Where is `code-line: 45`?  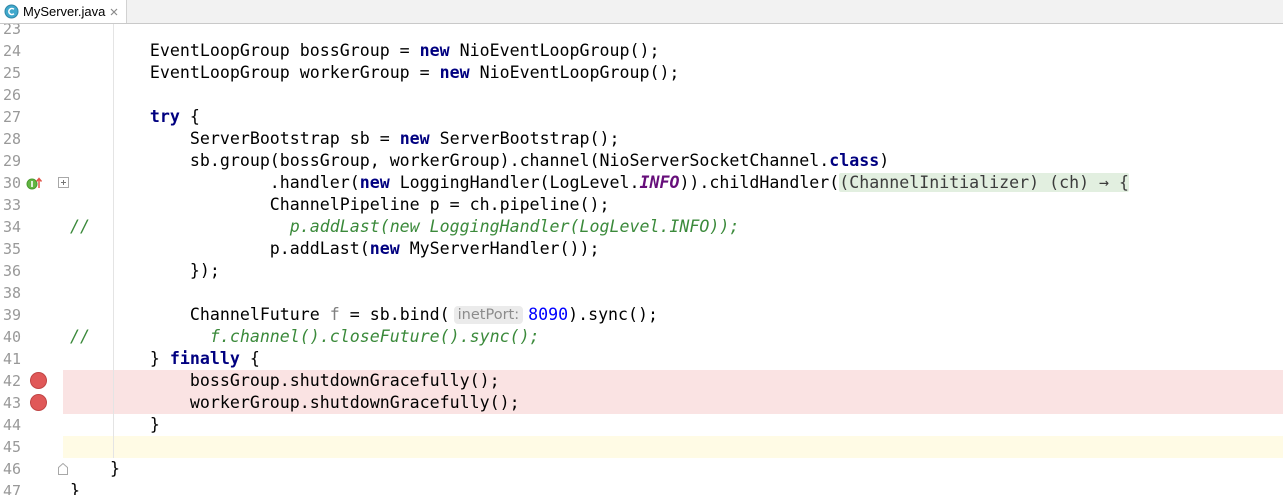 code-line: 45 is located at coordinates (641, 447).